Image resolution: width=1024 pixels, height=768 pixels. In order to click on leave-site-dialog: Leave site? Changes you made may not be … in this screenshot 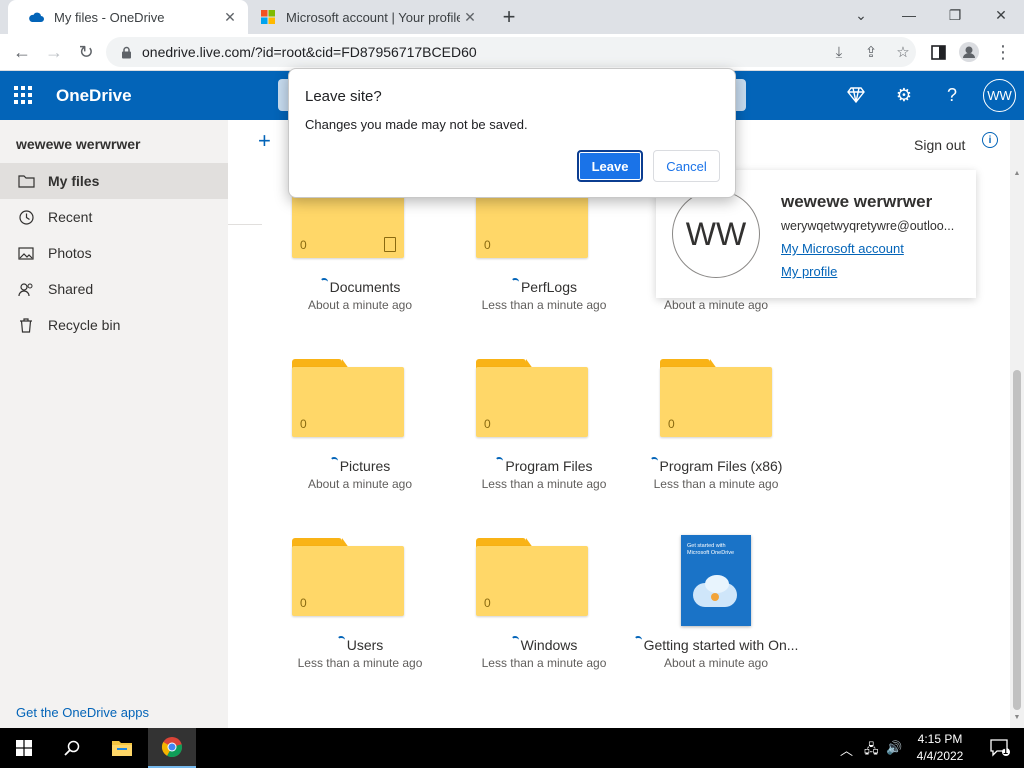, I will do `click(512, 133)`.